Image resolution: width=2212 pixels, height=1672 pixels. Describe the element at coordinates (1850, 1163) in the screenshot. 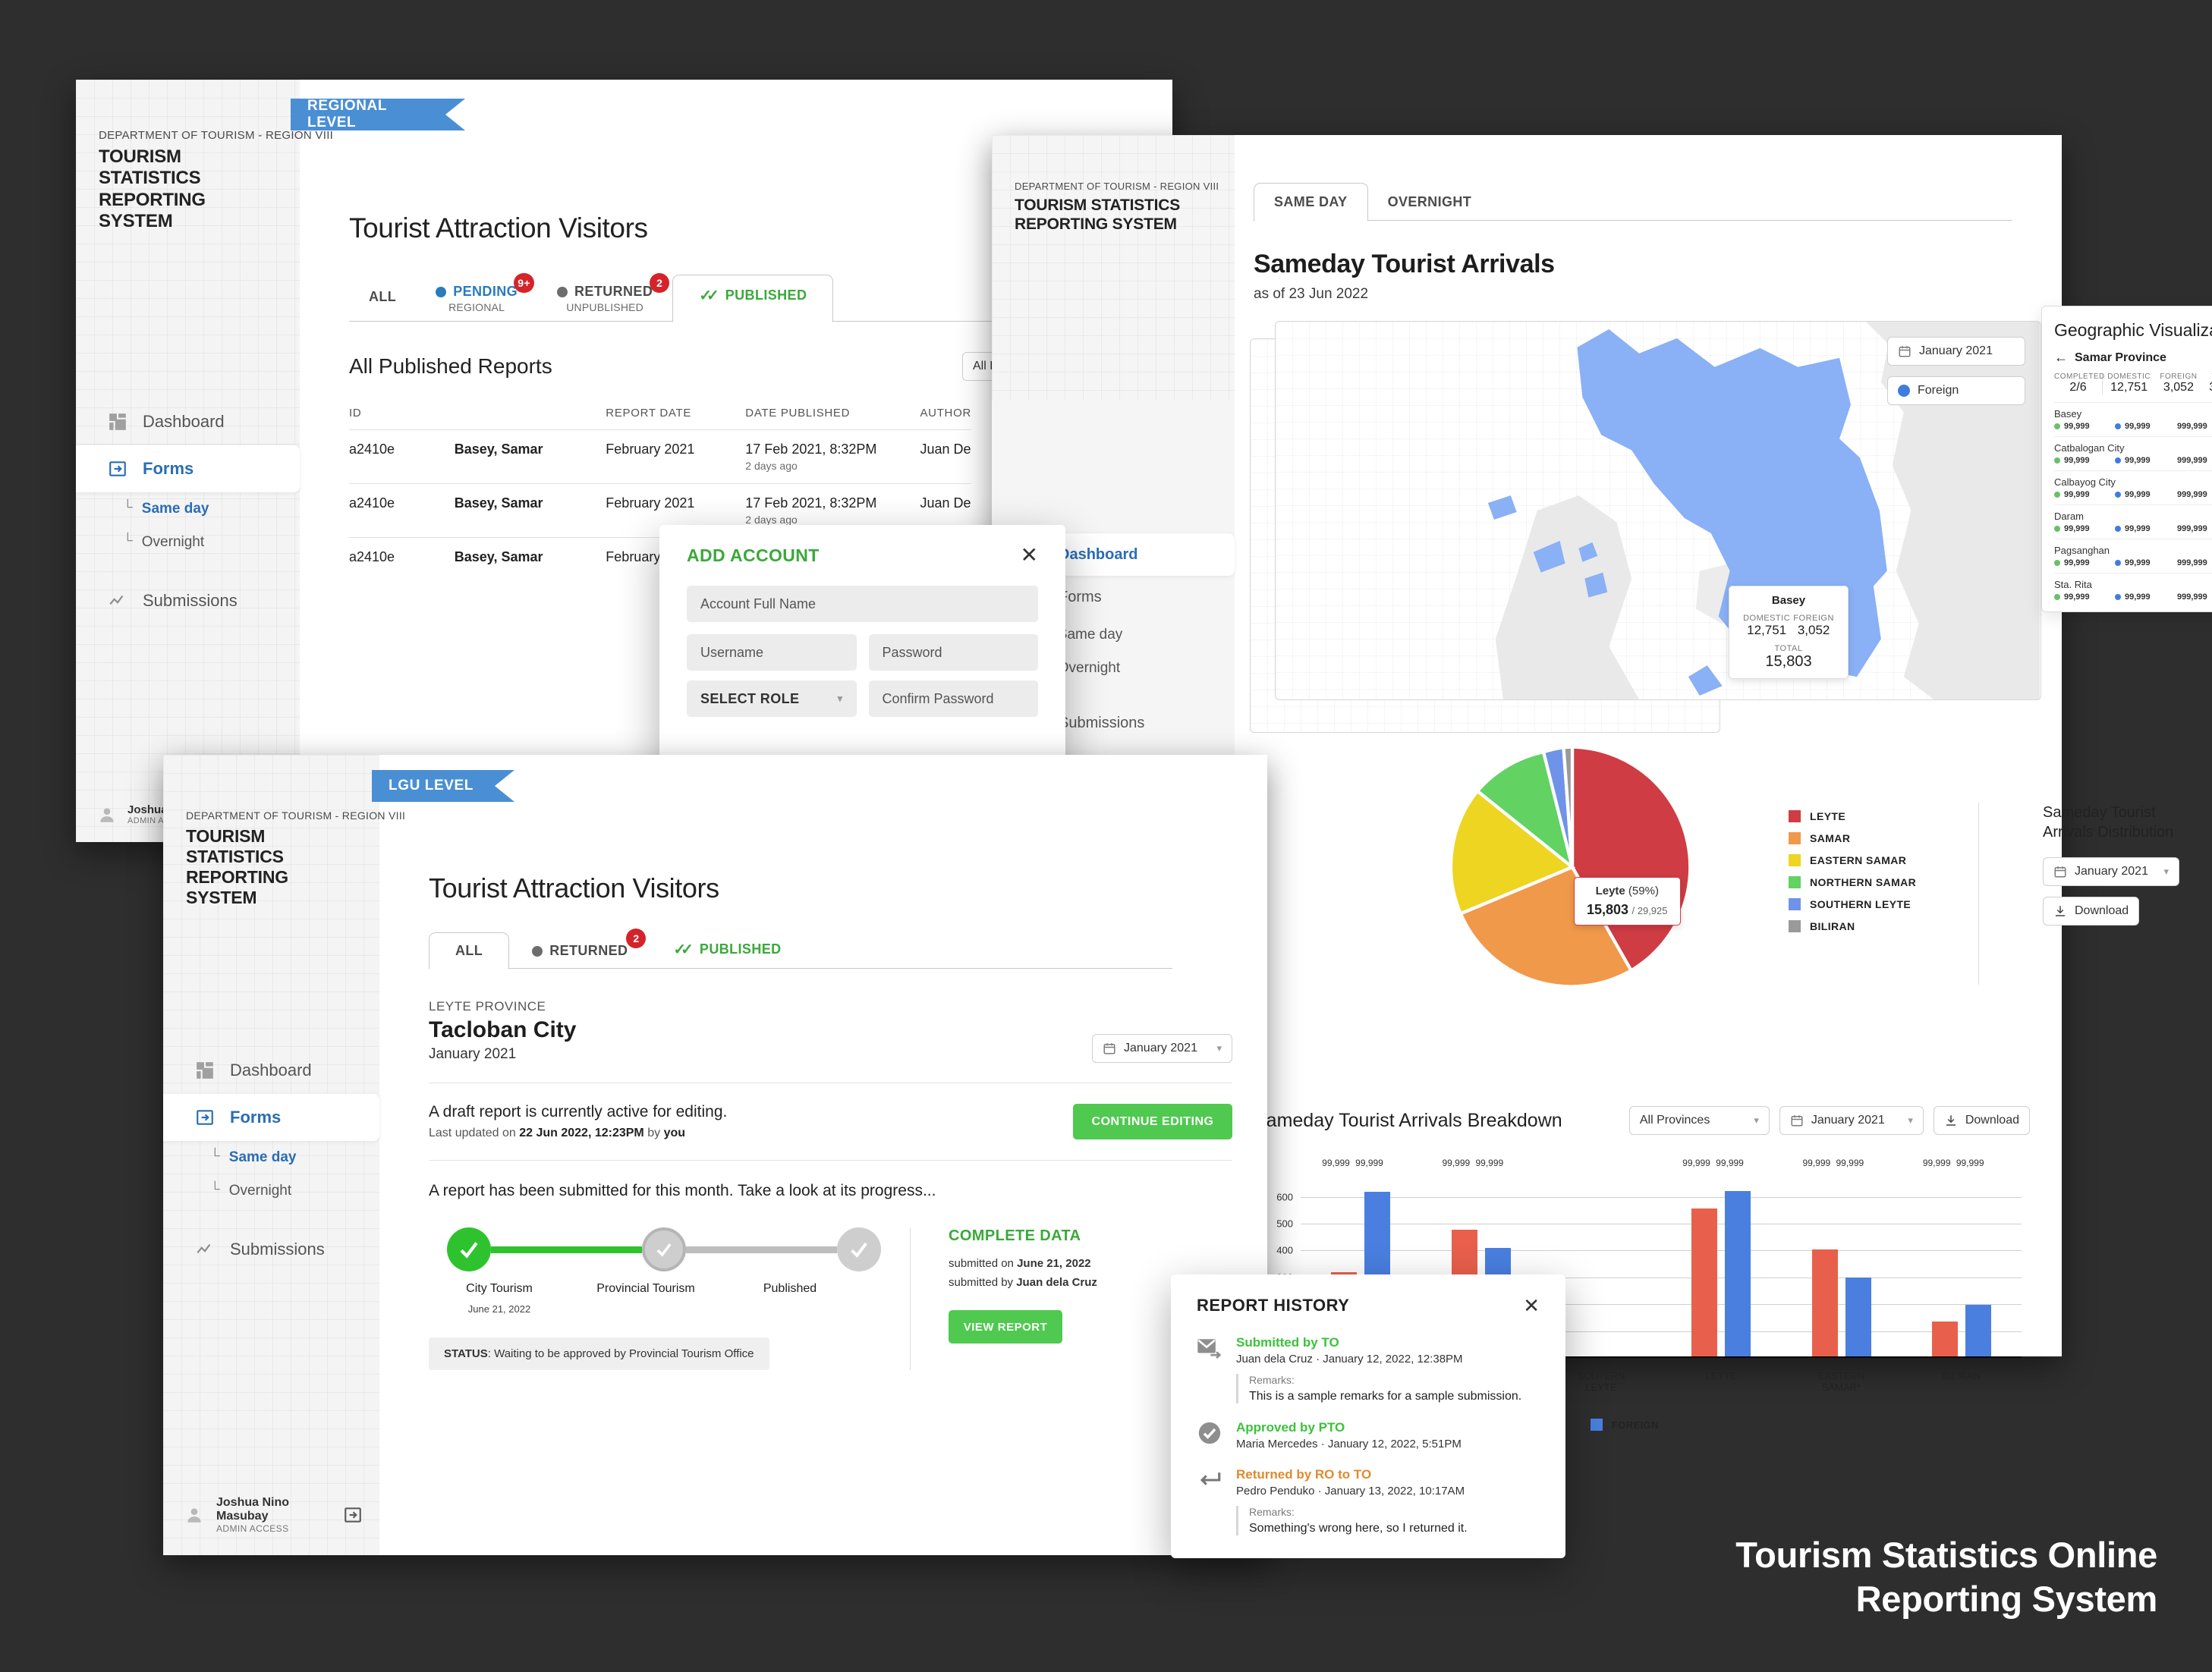

I see `bar-value-label: 99,999` at that location.